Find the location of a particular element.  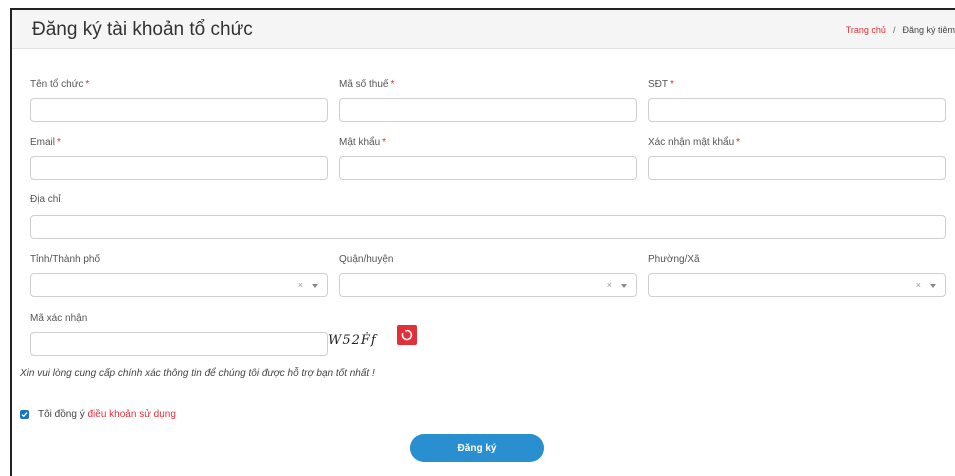

district-select: × is located at coordinates (488, 285).